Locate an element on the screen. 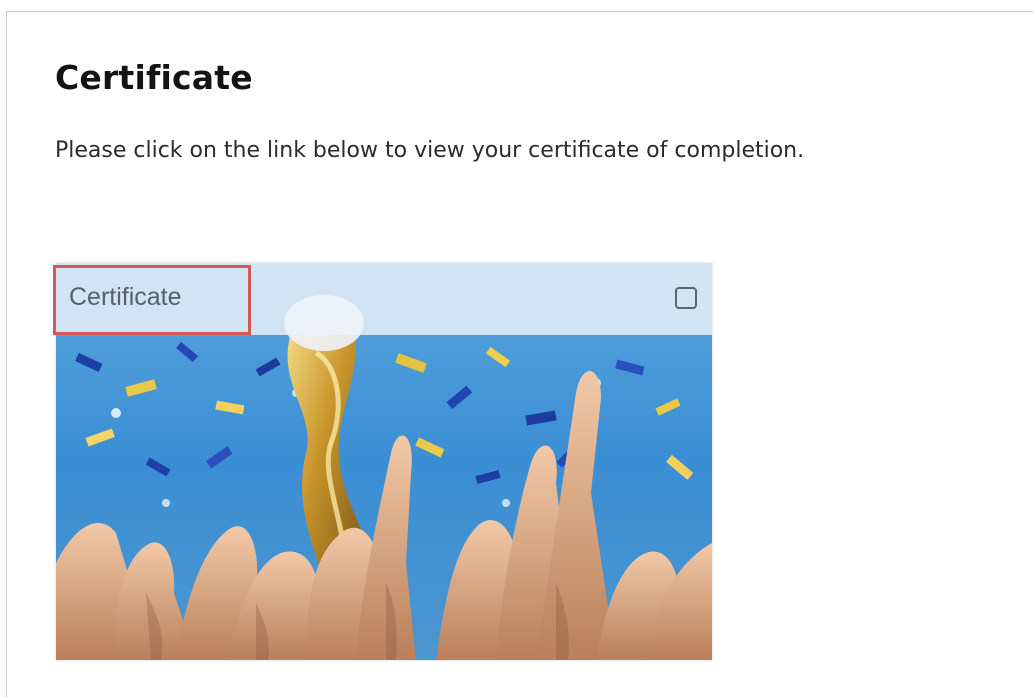 The image size is (1033, 697). page-title: Certificate is located at coordinates (154, 77).